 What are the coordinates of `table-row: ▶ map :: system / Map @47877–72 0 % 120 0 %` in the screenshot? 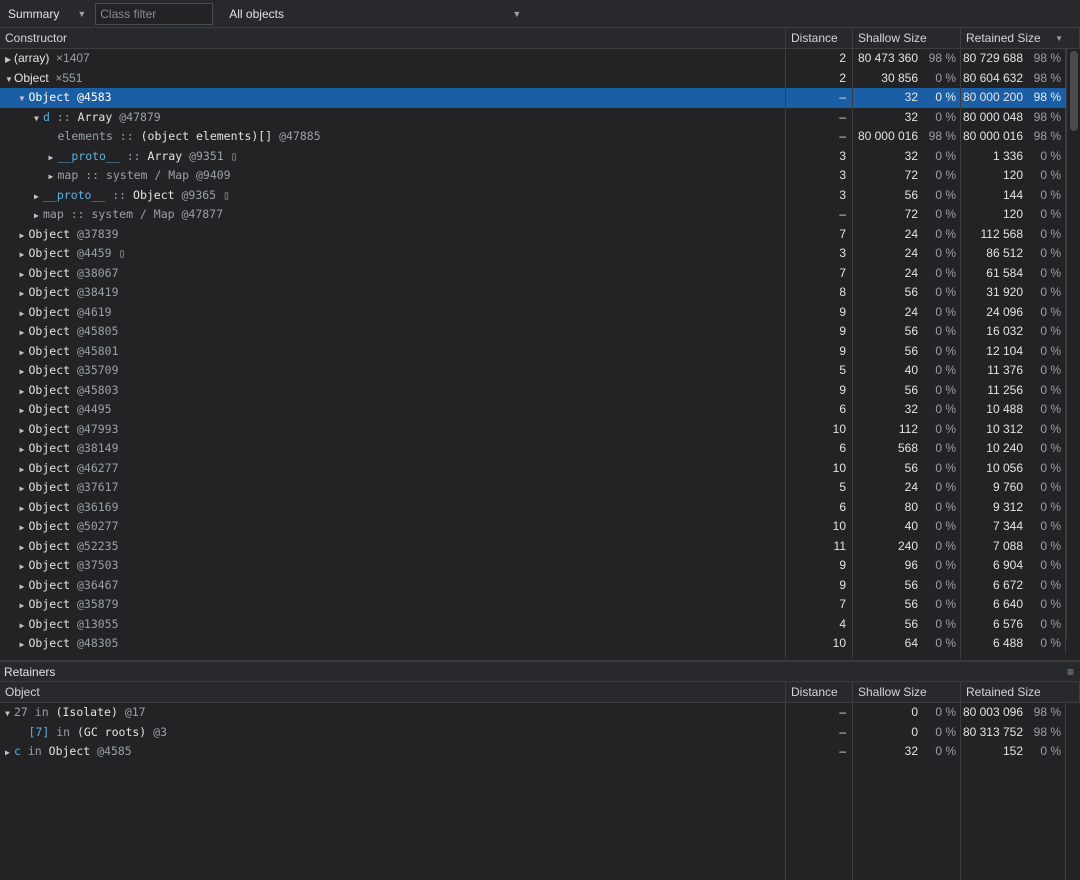 It's located at (533, 215).